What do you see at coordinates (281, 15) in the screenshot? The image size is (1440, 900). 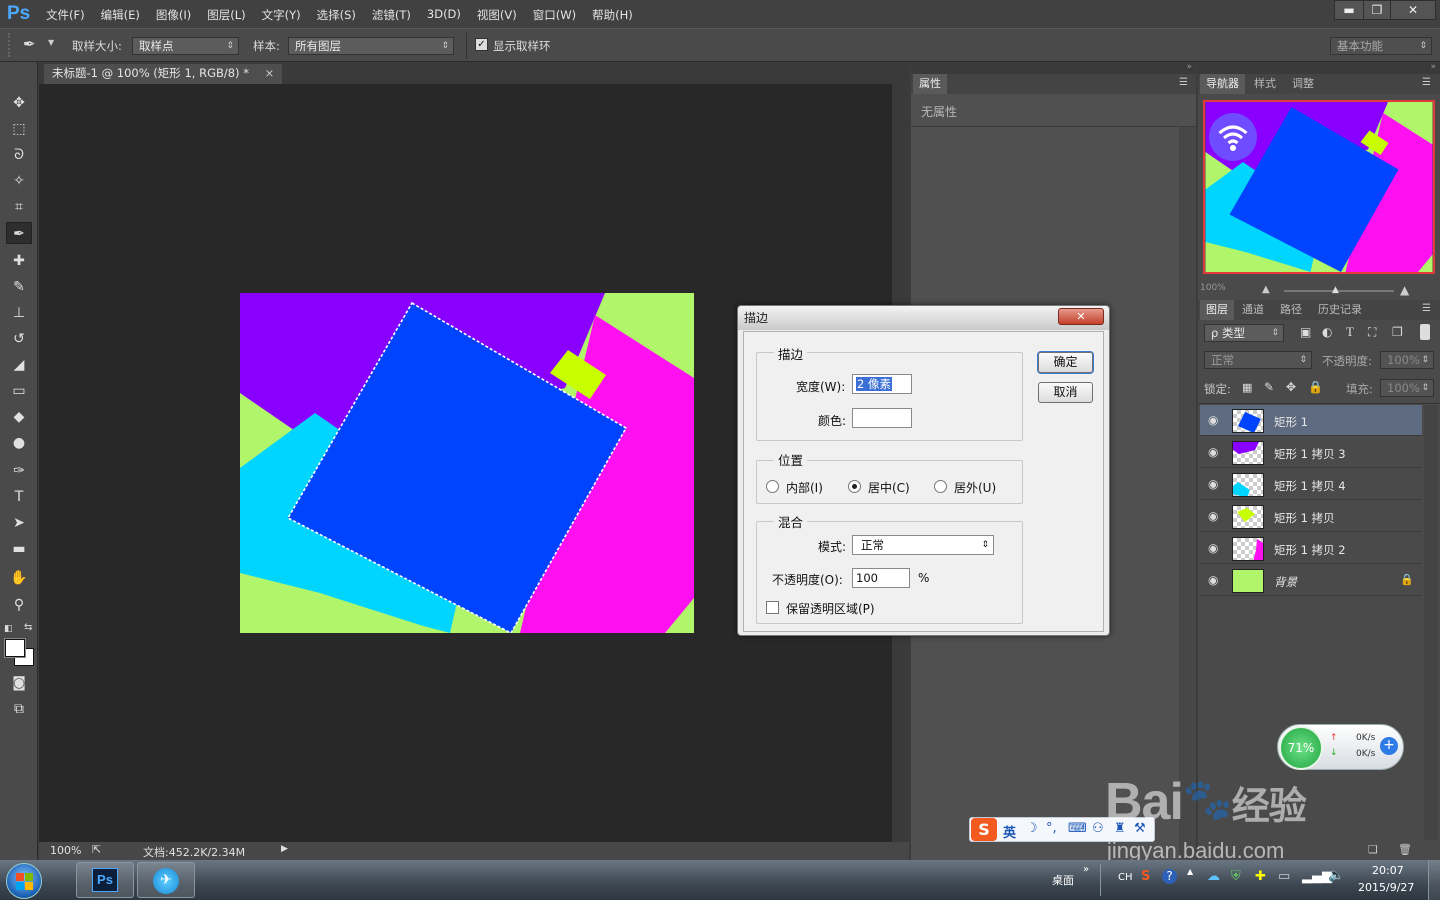 I see `menu-type: 文字(Y)` at bounding box center [281, 15].